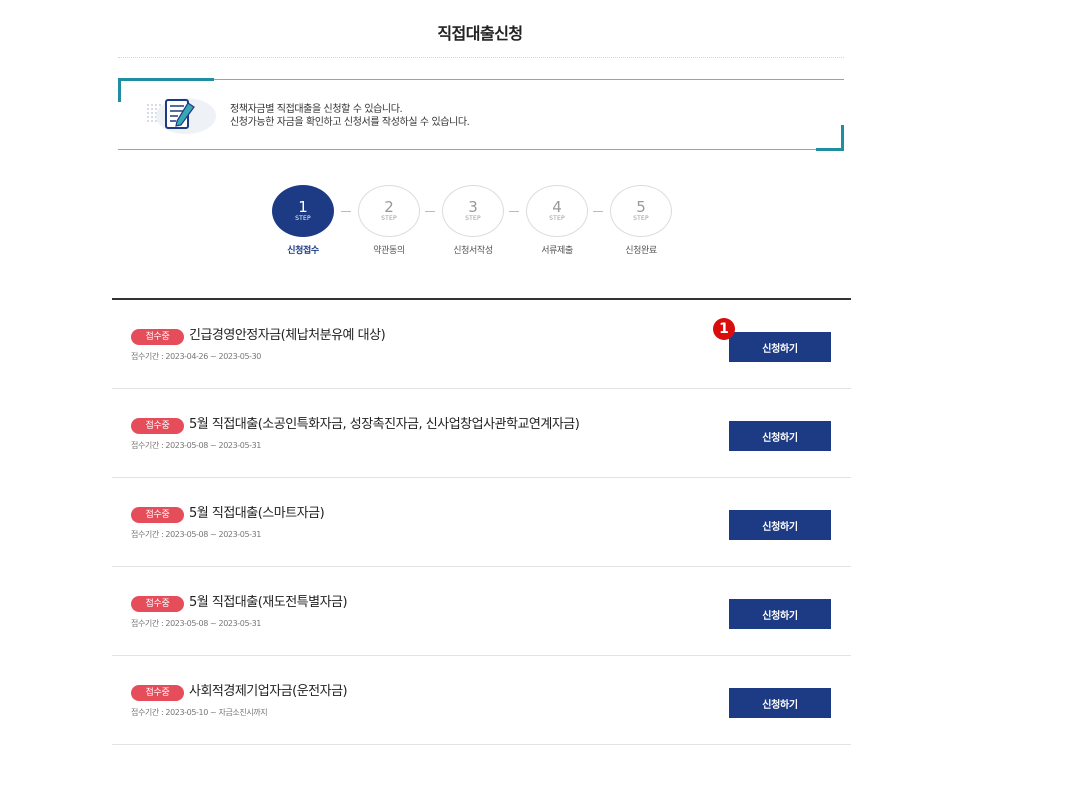  What do you see at coordinates (181, 116) in the screenshot?
I see `document-pen-icon` at bounding box center [181, 116].